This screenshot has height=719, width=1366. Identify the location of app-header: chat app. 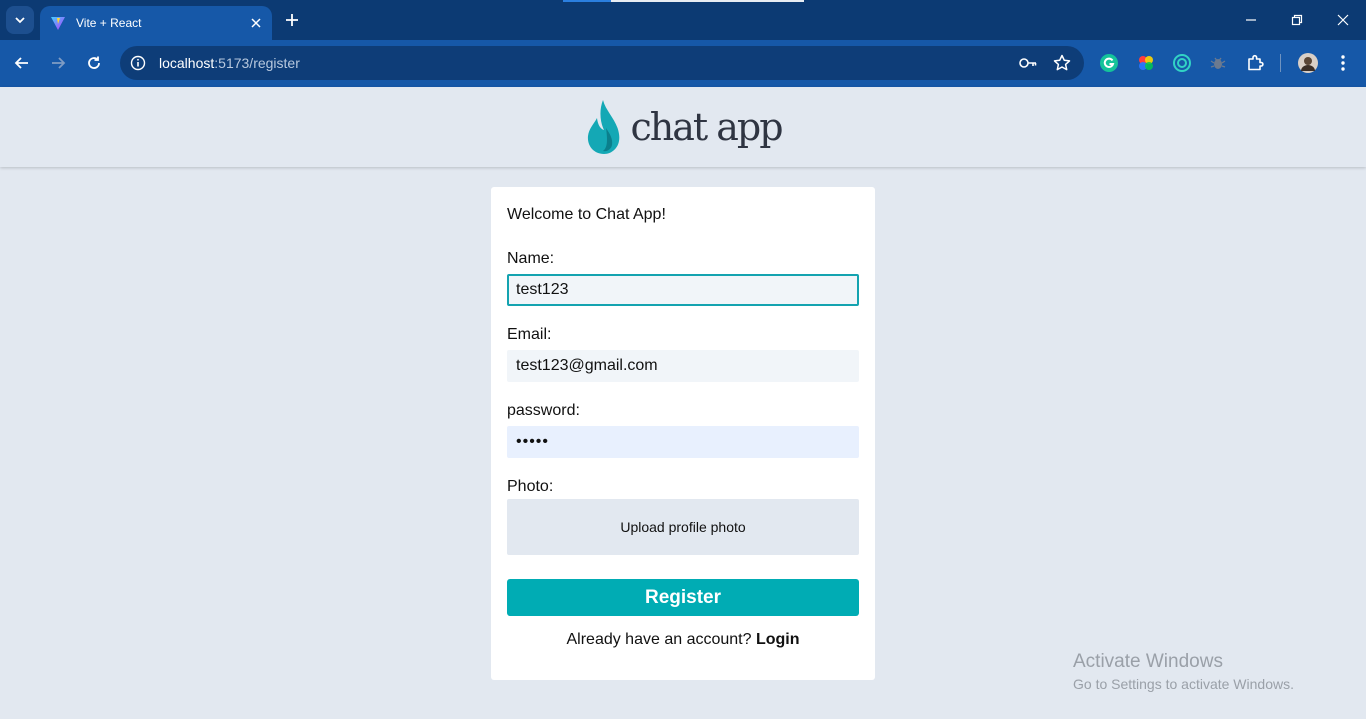
(683, 127).